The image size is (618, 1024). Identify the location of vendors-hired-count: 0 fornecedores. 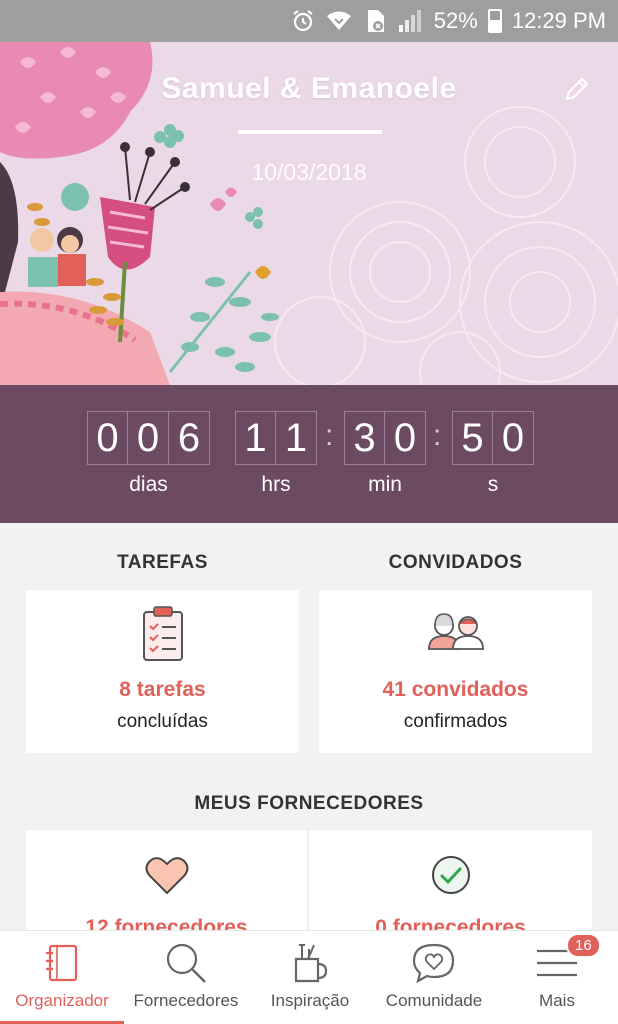
(450, 923).